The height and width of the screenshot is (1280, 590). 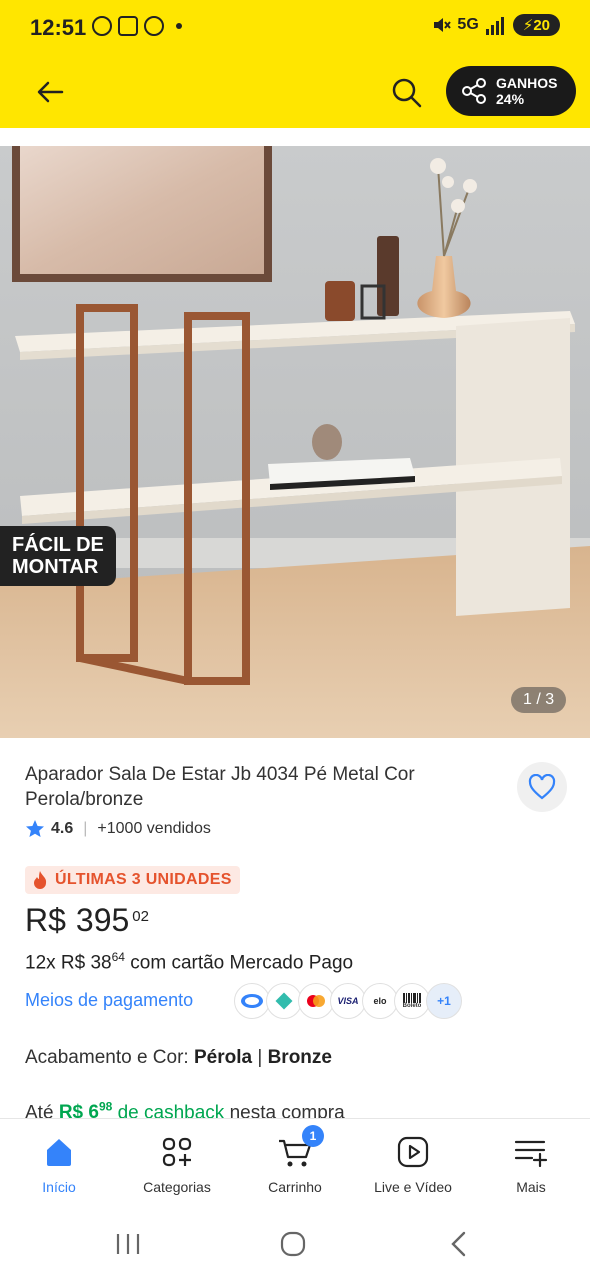 What do you see at coordinates (531, 1187) in the screenshot?
I see `nav-label: Mais` at bounding box center [531, 1187].